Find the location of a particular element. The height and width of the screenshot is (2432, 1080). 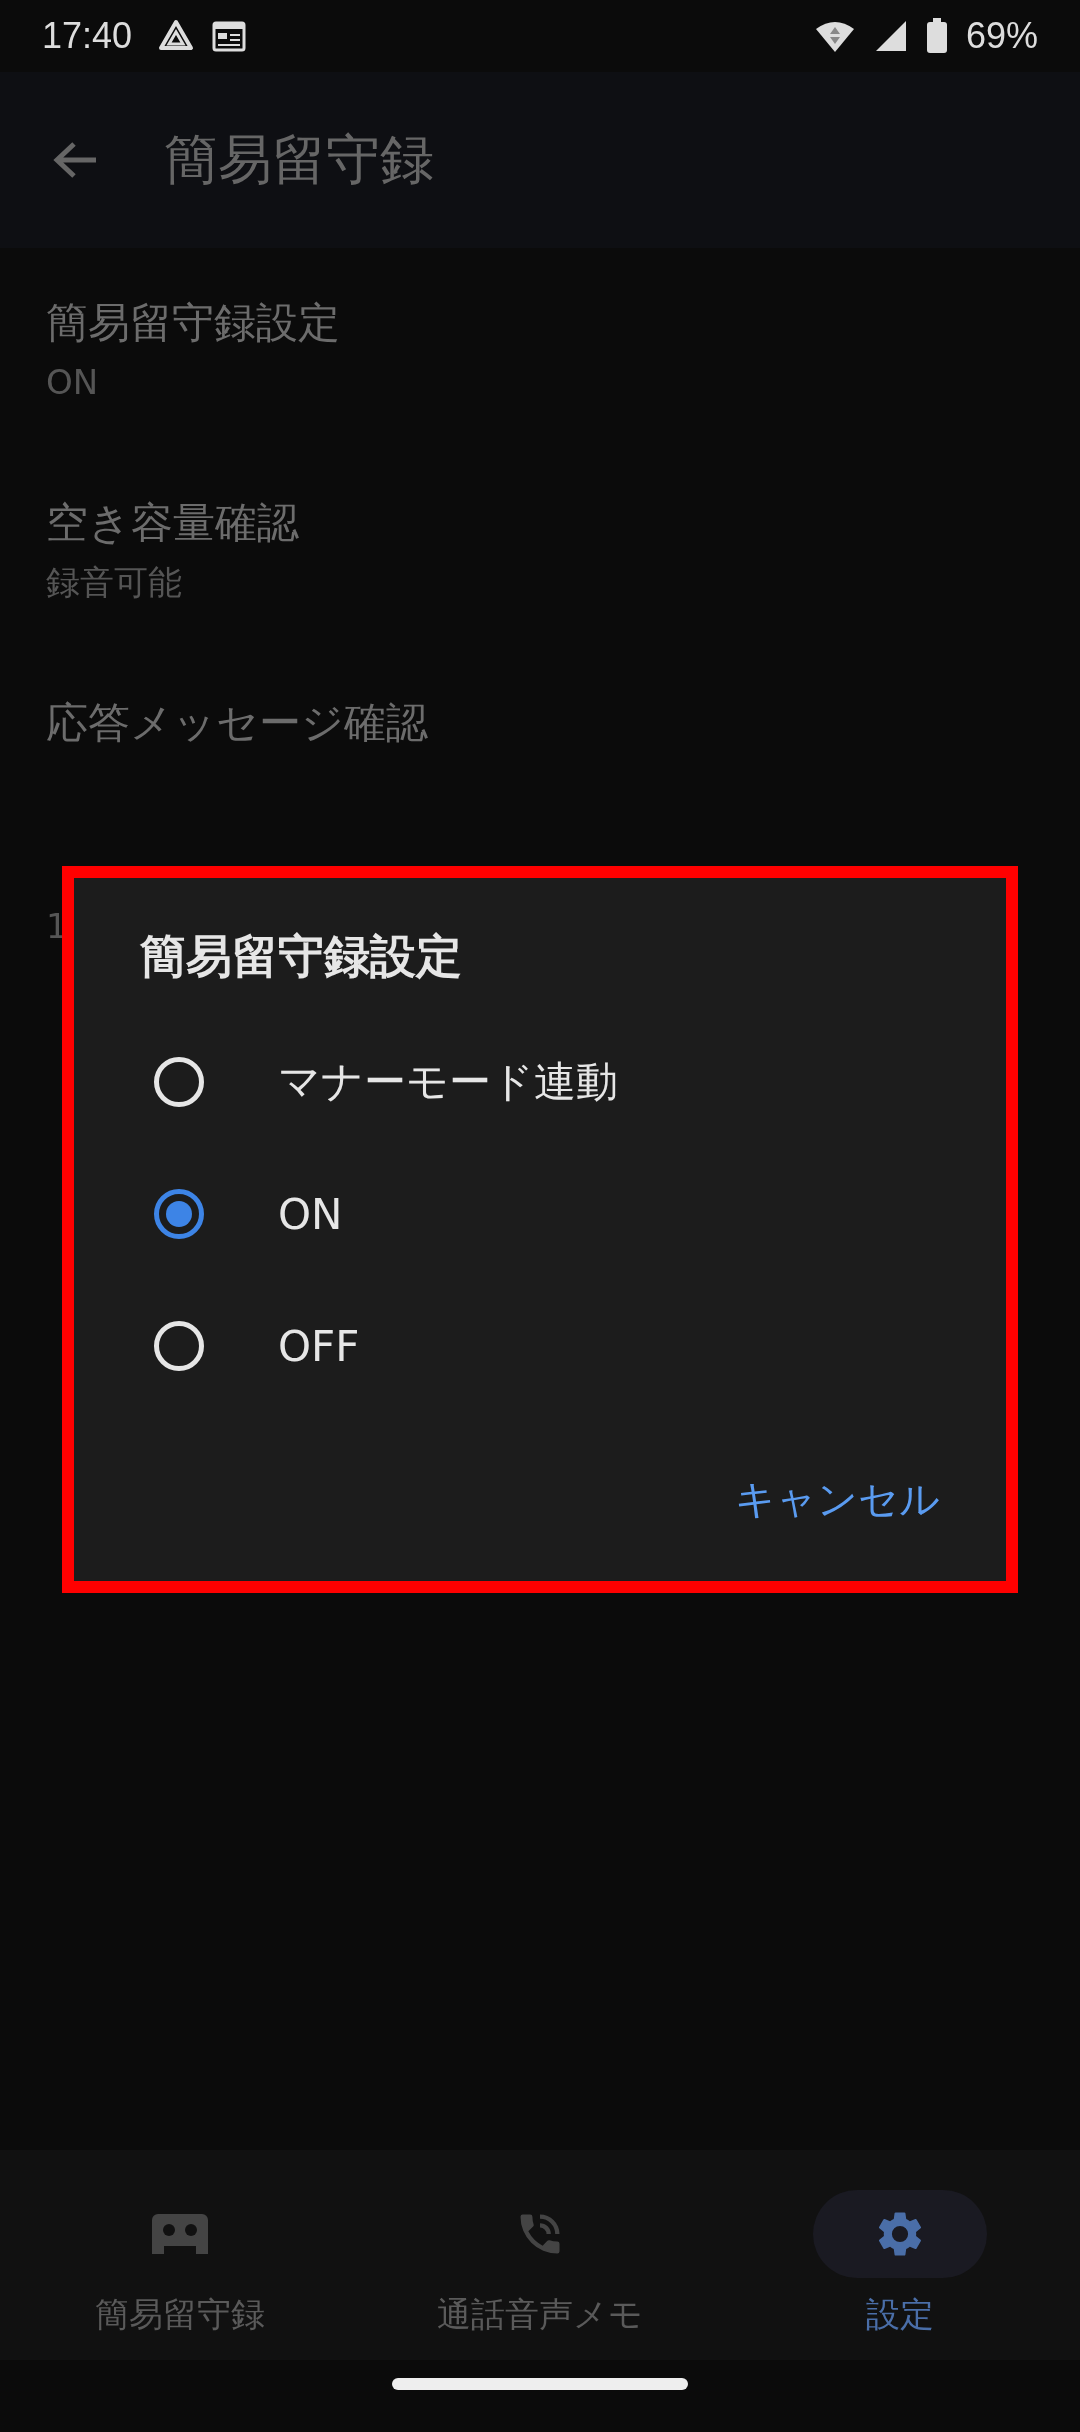

option-label: マナーモード連動 is located at coordinates (448, 1082).